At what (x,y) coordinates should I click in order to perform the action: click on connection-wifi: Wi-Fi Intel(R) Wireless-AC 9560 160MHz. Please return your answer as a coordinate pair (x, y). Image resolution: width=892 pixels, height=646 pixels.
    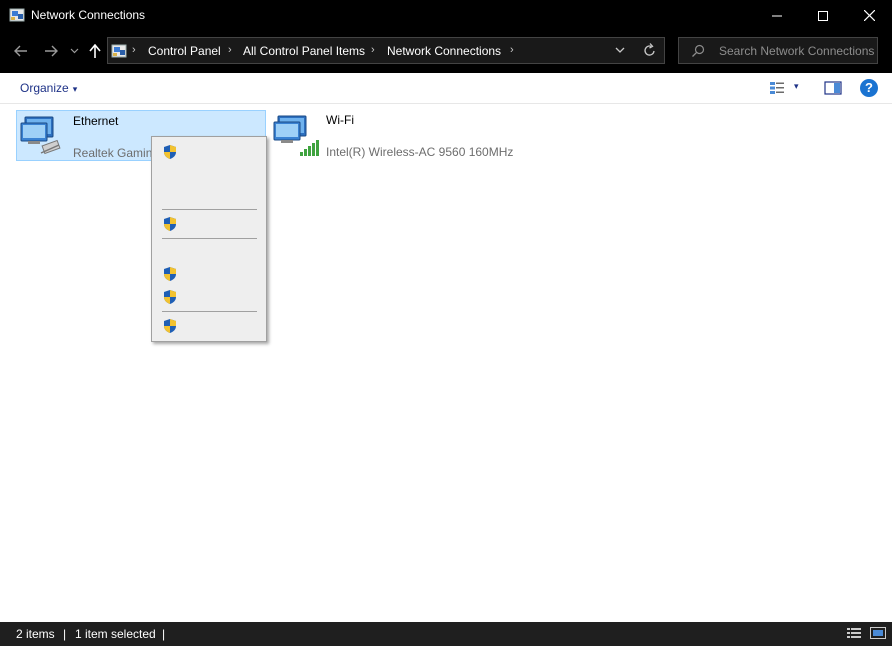
    Looking at the image, I should click on (395, 135).